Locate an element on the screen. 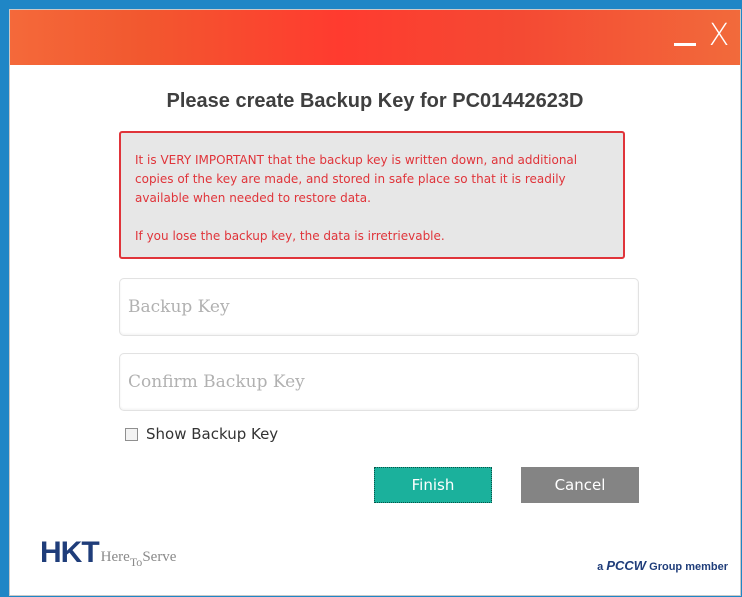 Image resolution: width=742 pixels, height=597 pixels. pccw-suffix: Group member is located at coordinates (688, 567).